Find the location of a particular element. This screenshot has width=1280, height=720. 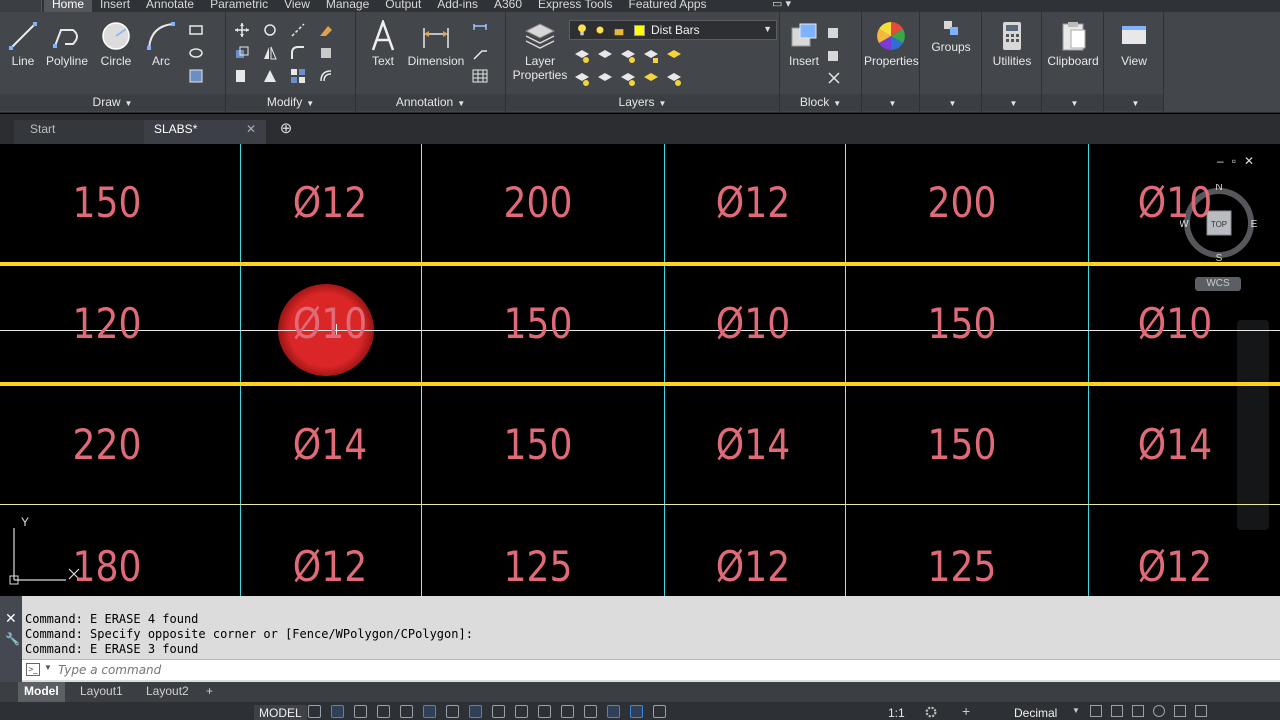

file-tab-start: Start is located at coordinates (79, 132).